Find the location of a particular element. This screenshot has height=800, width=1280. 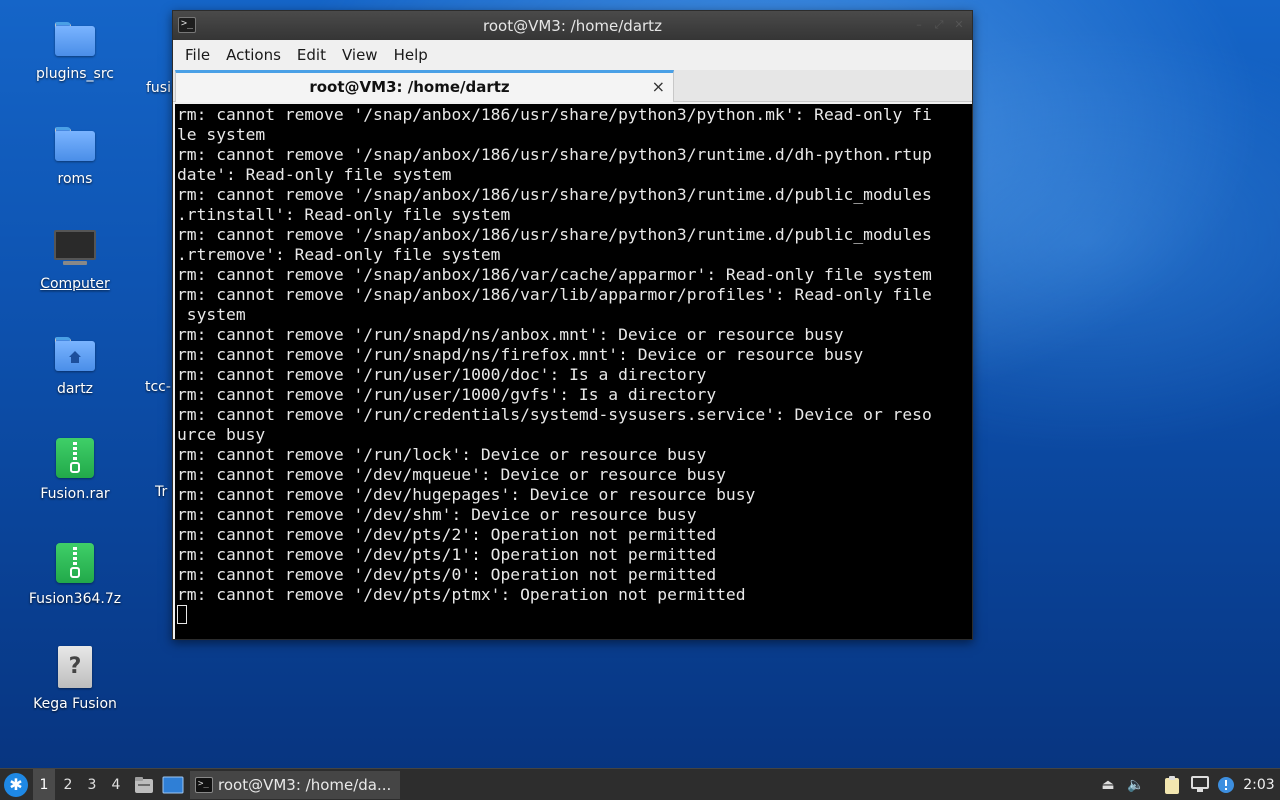

desktop-icon-label-partial: tcc- is located at coordinates (159, 387).